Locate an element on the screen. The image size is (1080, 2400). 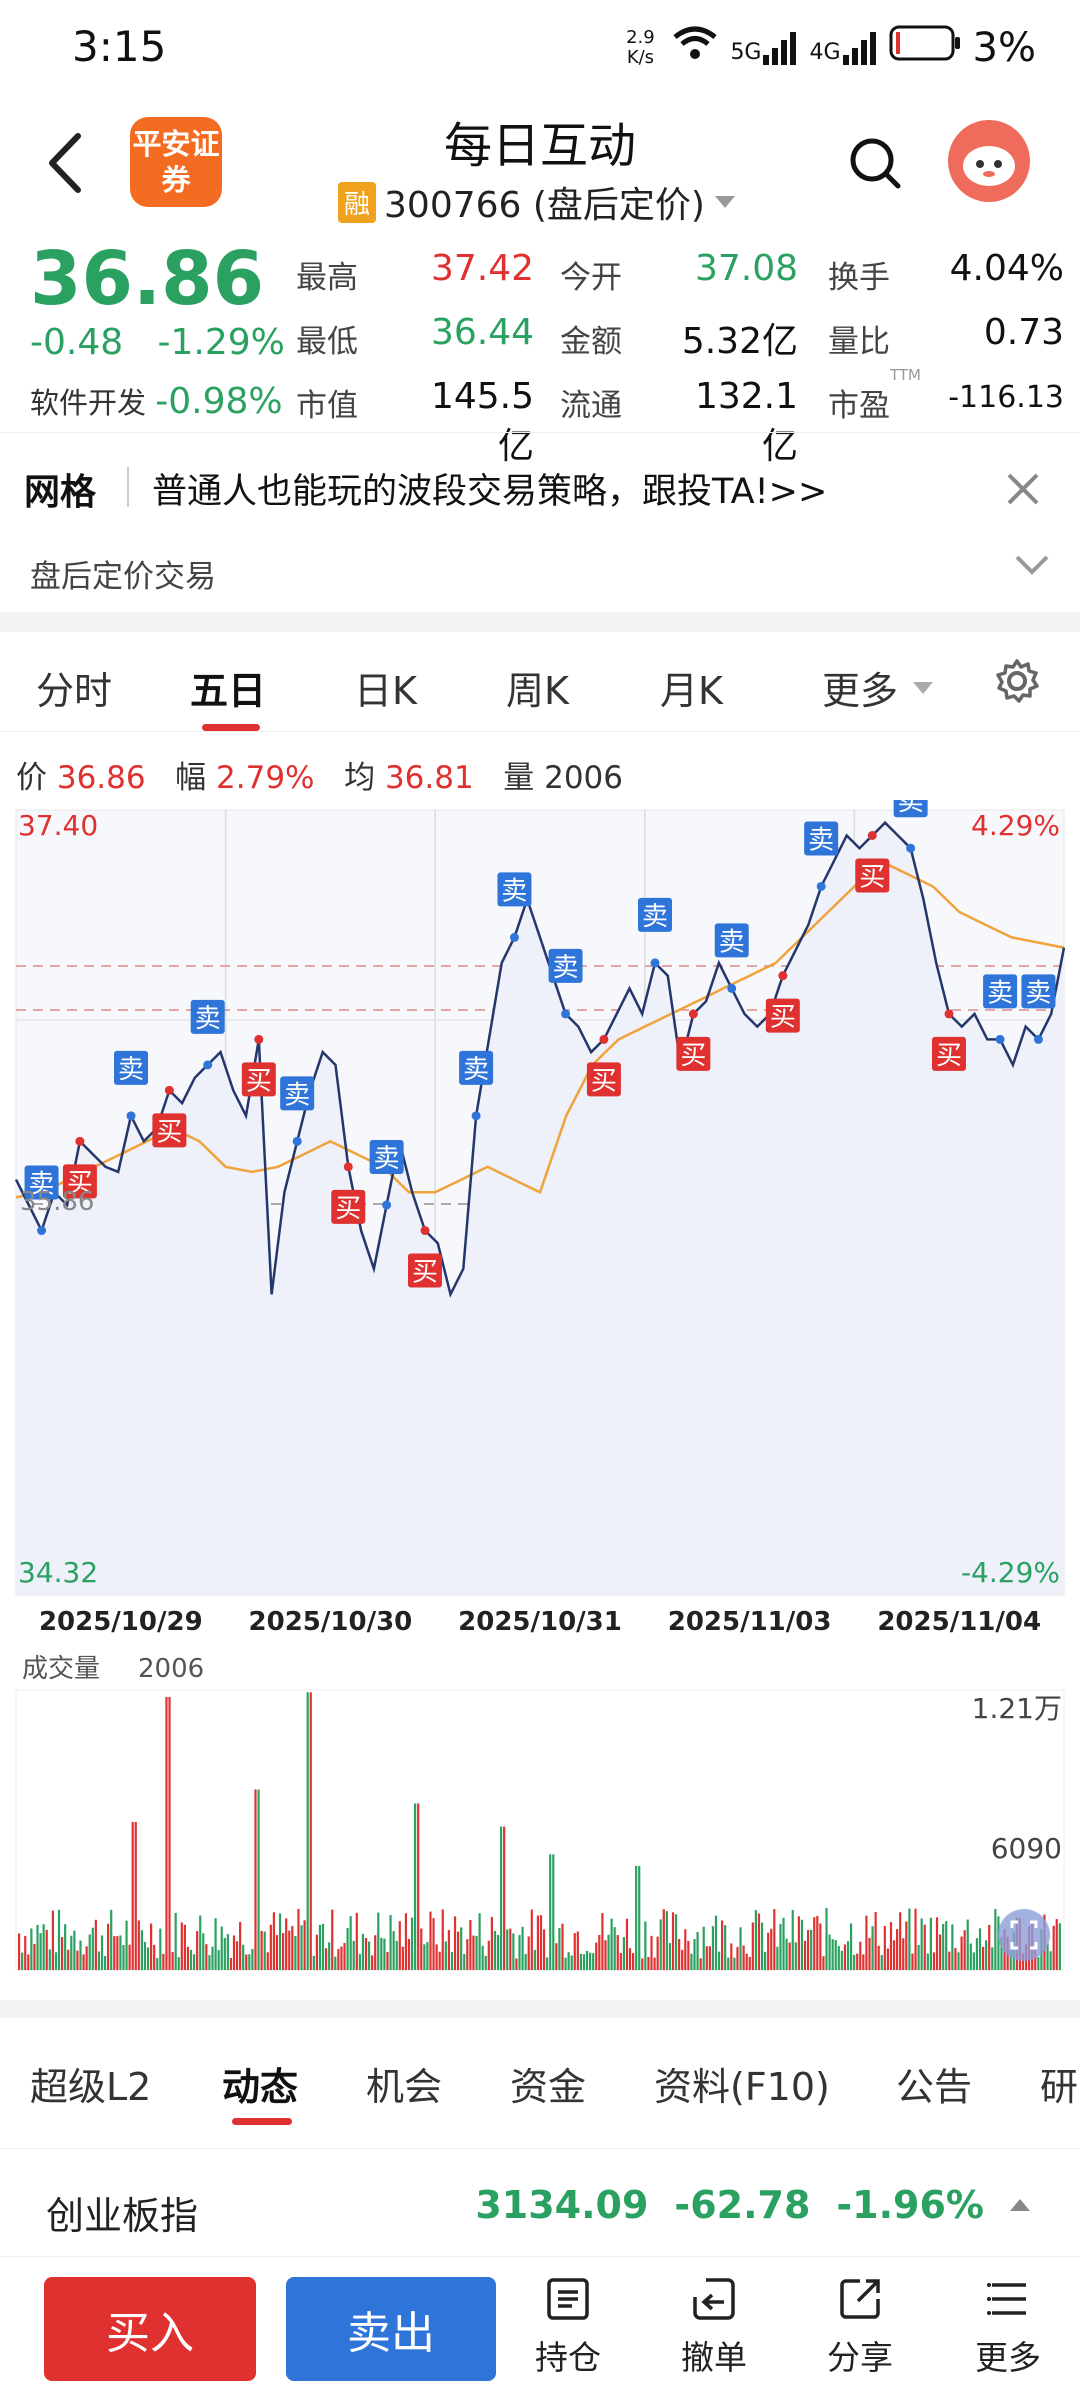
tab-dynamics: 动态 is located at coordinates (260, 2083).